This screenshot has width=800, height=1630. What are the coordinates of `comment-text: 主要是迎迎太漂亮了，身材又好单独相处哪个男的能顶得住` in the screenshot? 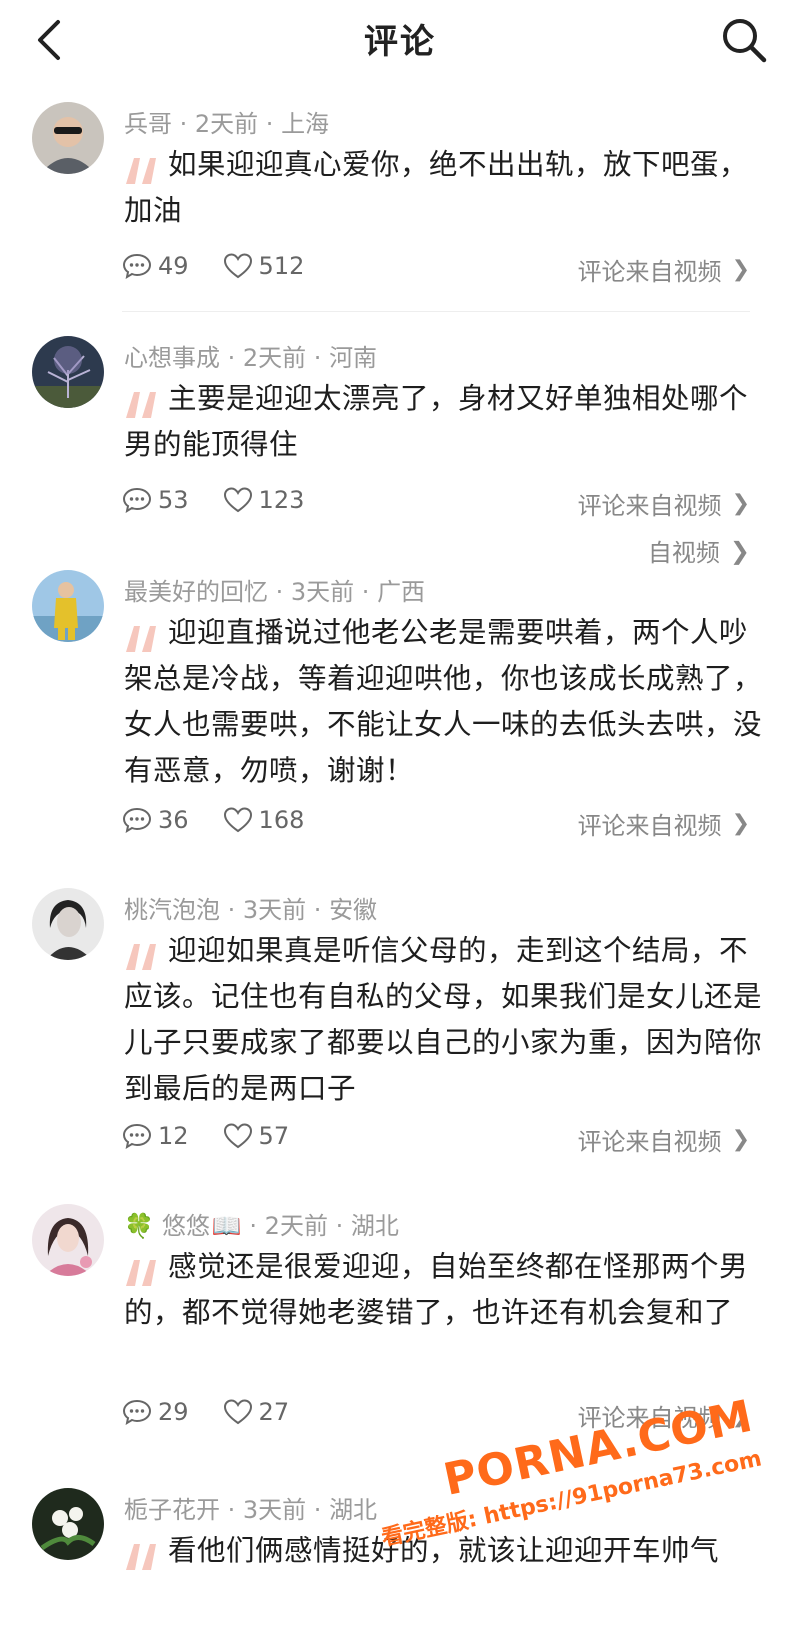 It's located at (436, 421).